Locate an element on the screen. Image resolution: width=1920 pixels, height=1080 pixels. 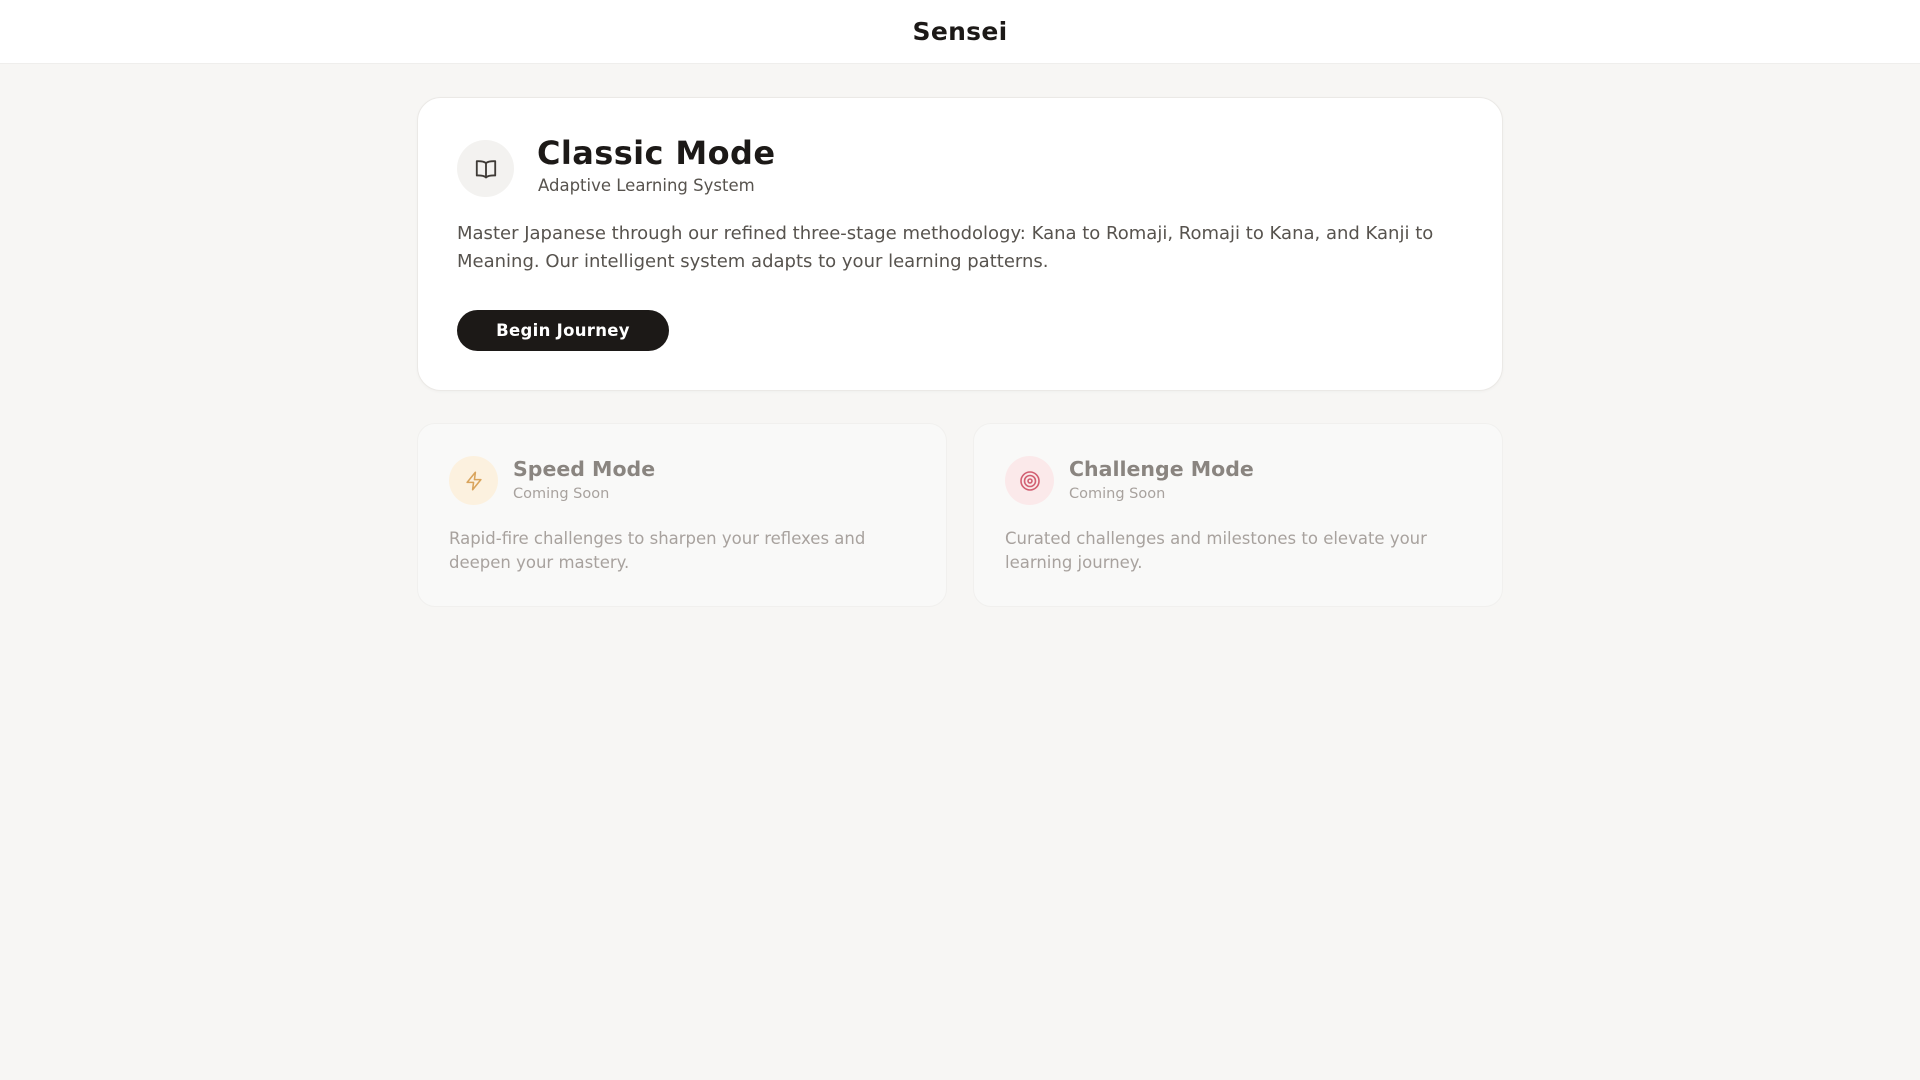
begin-journey-button: Begin Journey is located at coordinates (563, 330).